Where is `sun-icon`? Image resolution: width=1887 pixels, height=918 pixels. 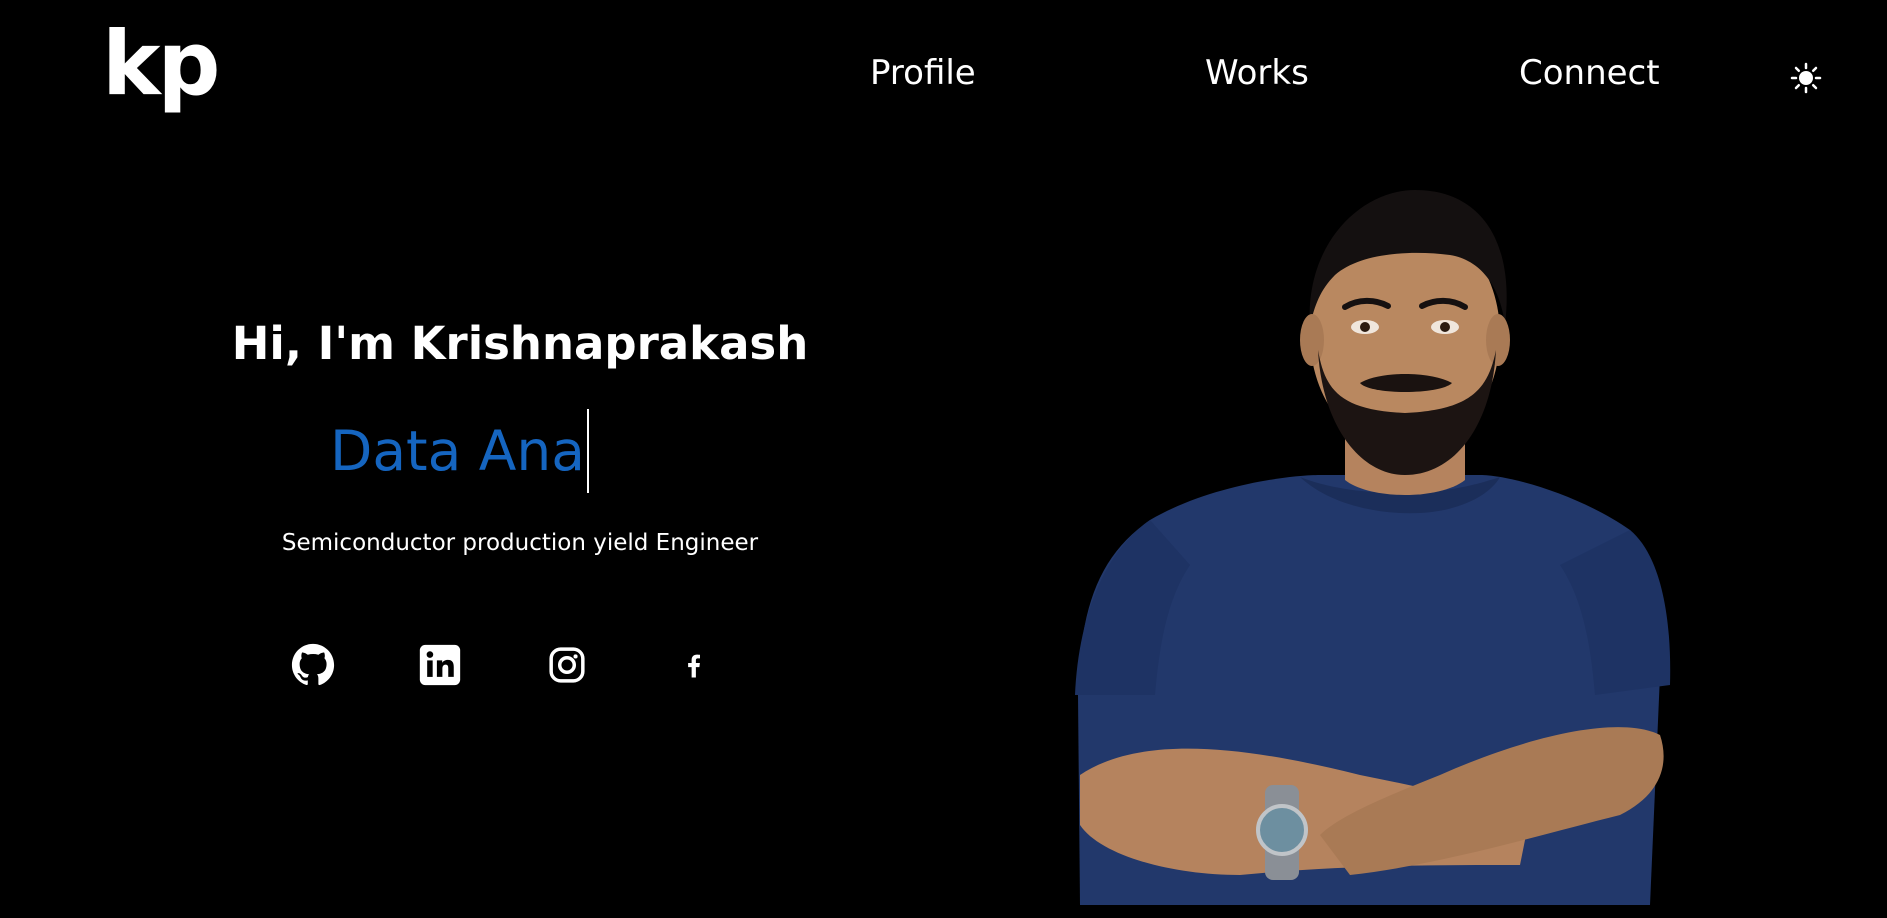
sun-icon is located at coordinates (1806, 78).